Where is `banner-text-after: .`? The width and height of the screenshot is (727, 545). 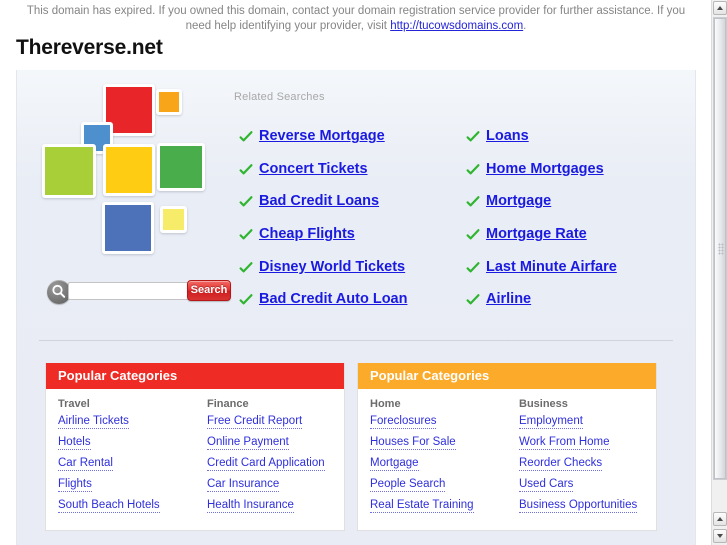
banner-text-after: . is located at coordinates (525, 26).